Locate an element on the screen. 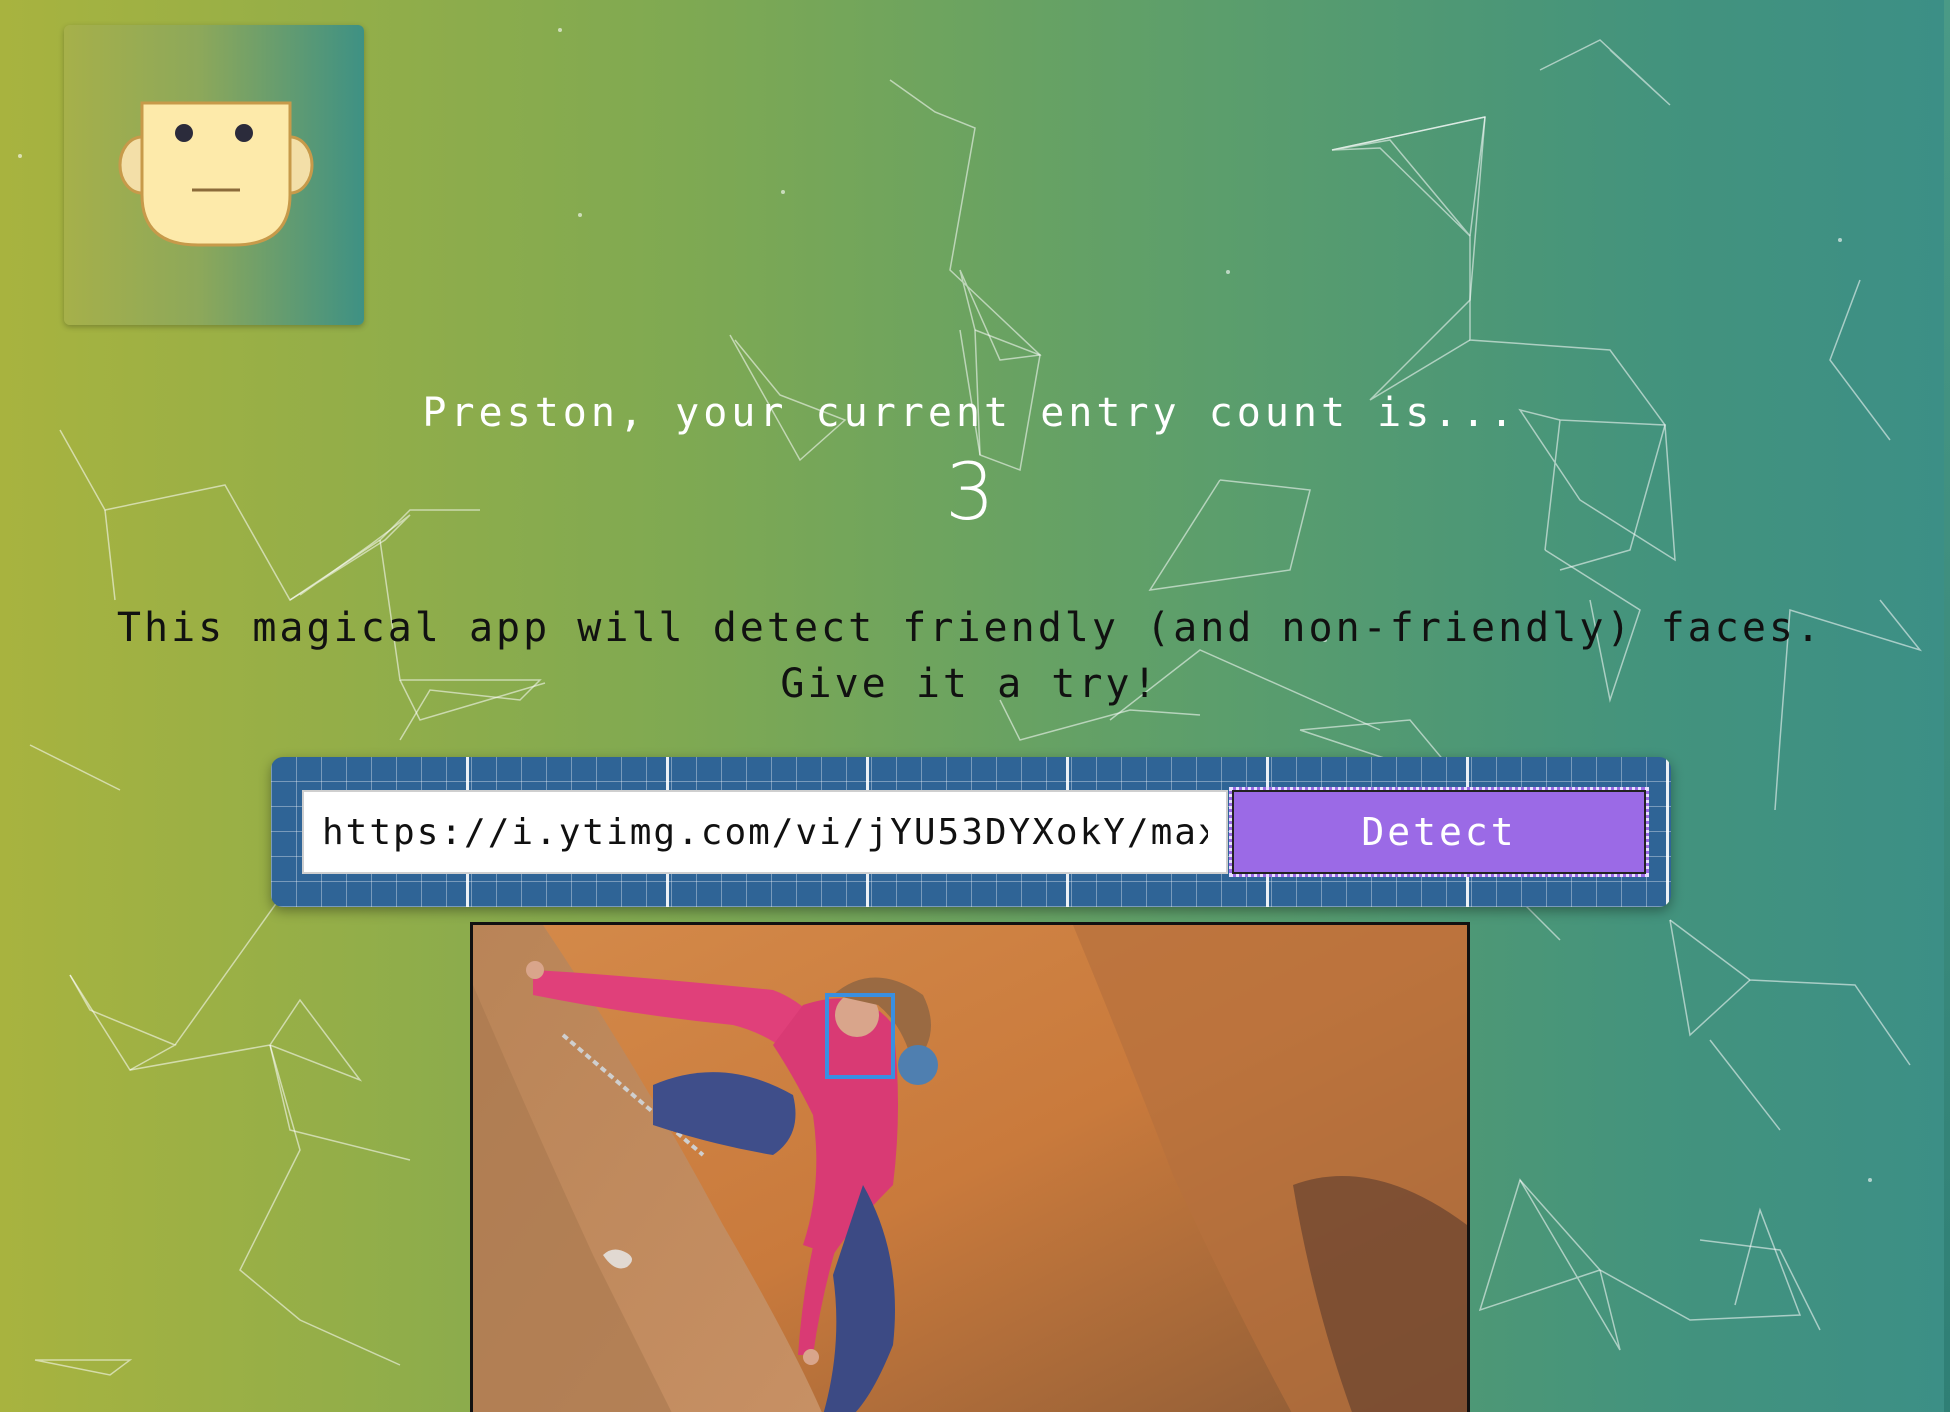  description-line-2: Give it a try! is located at coordinates (970, 684).